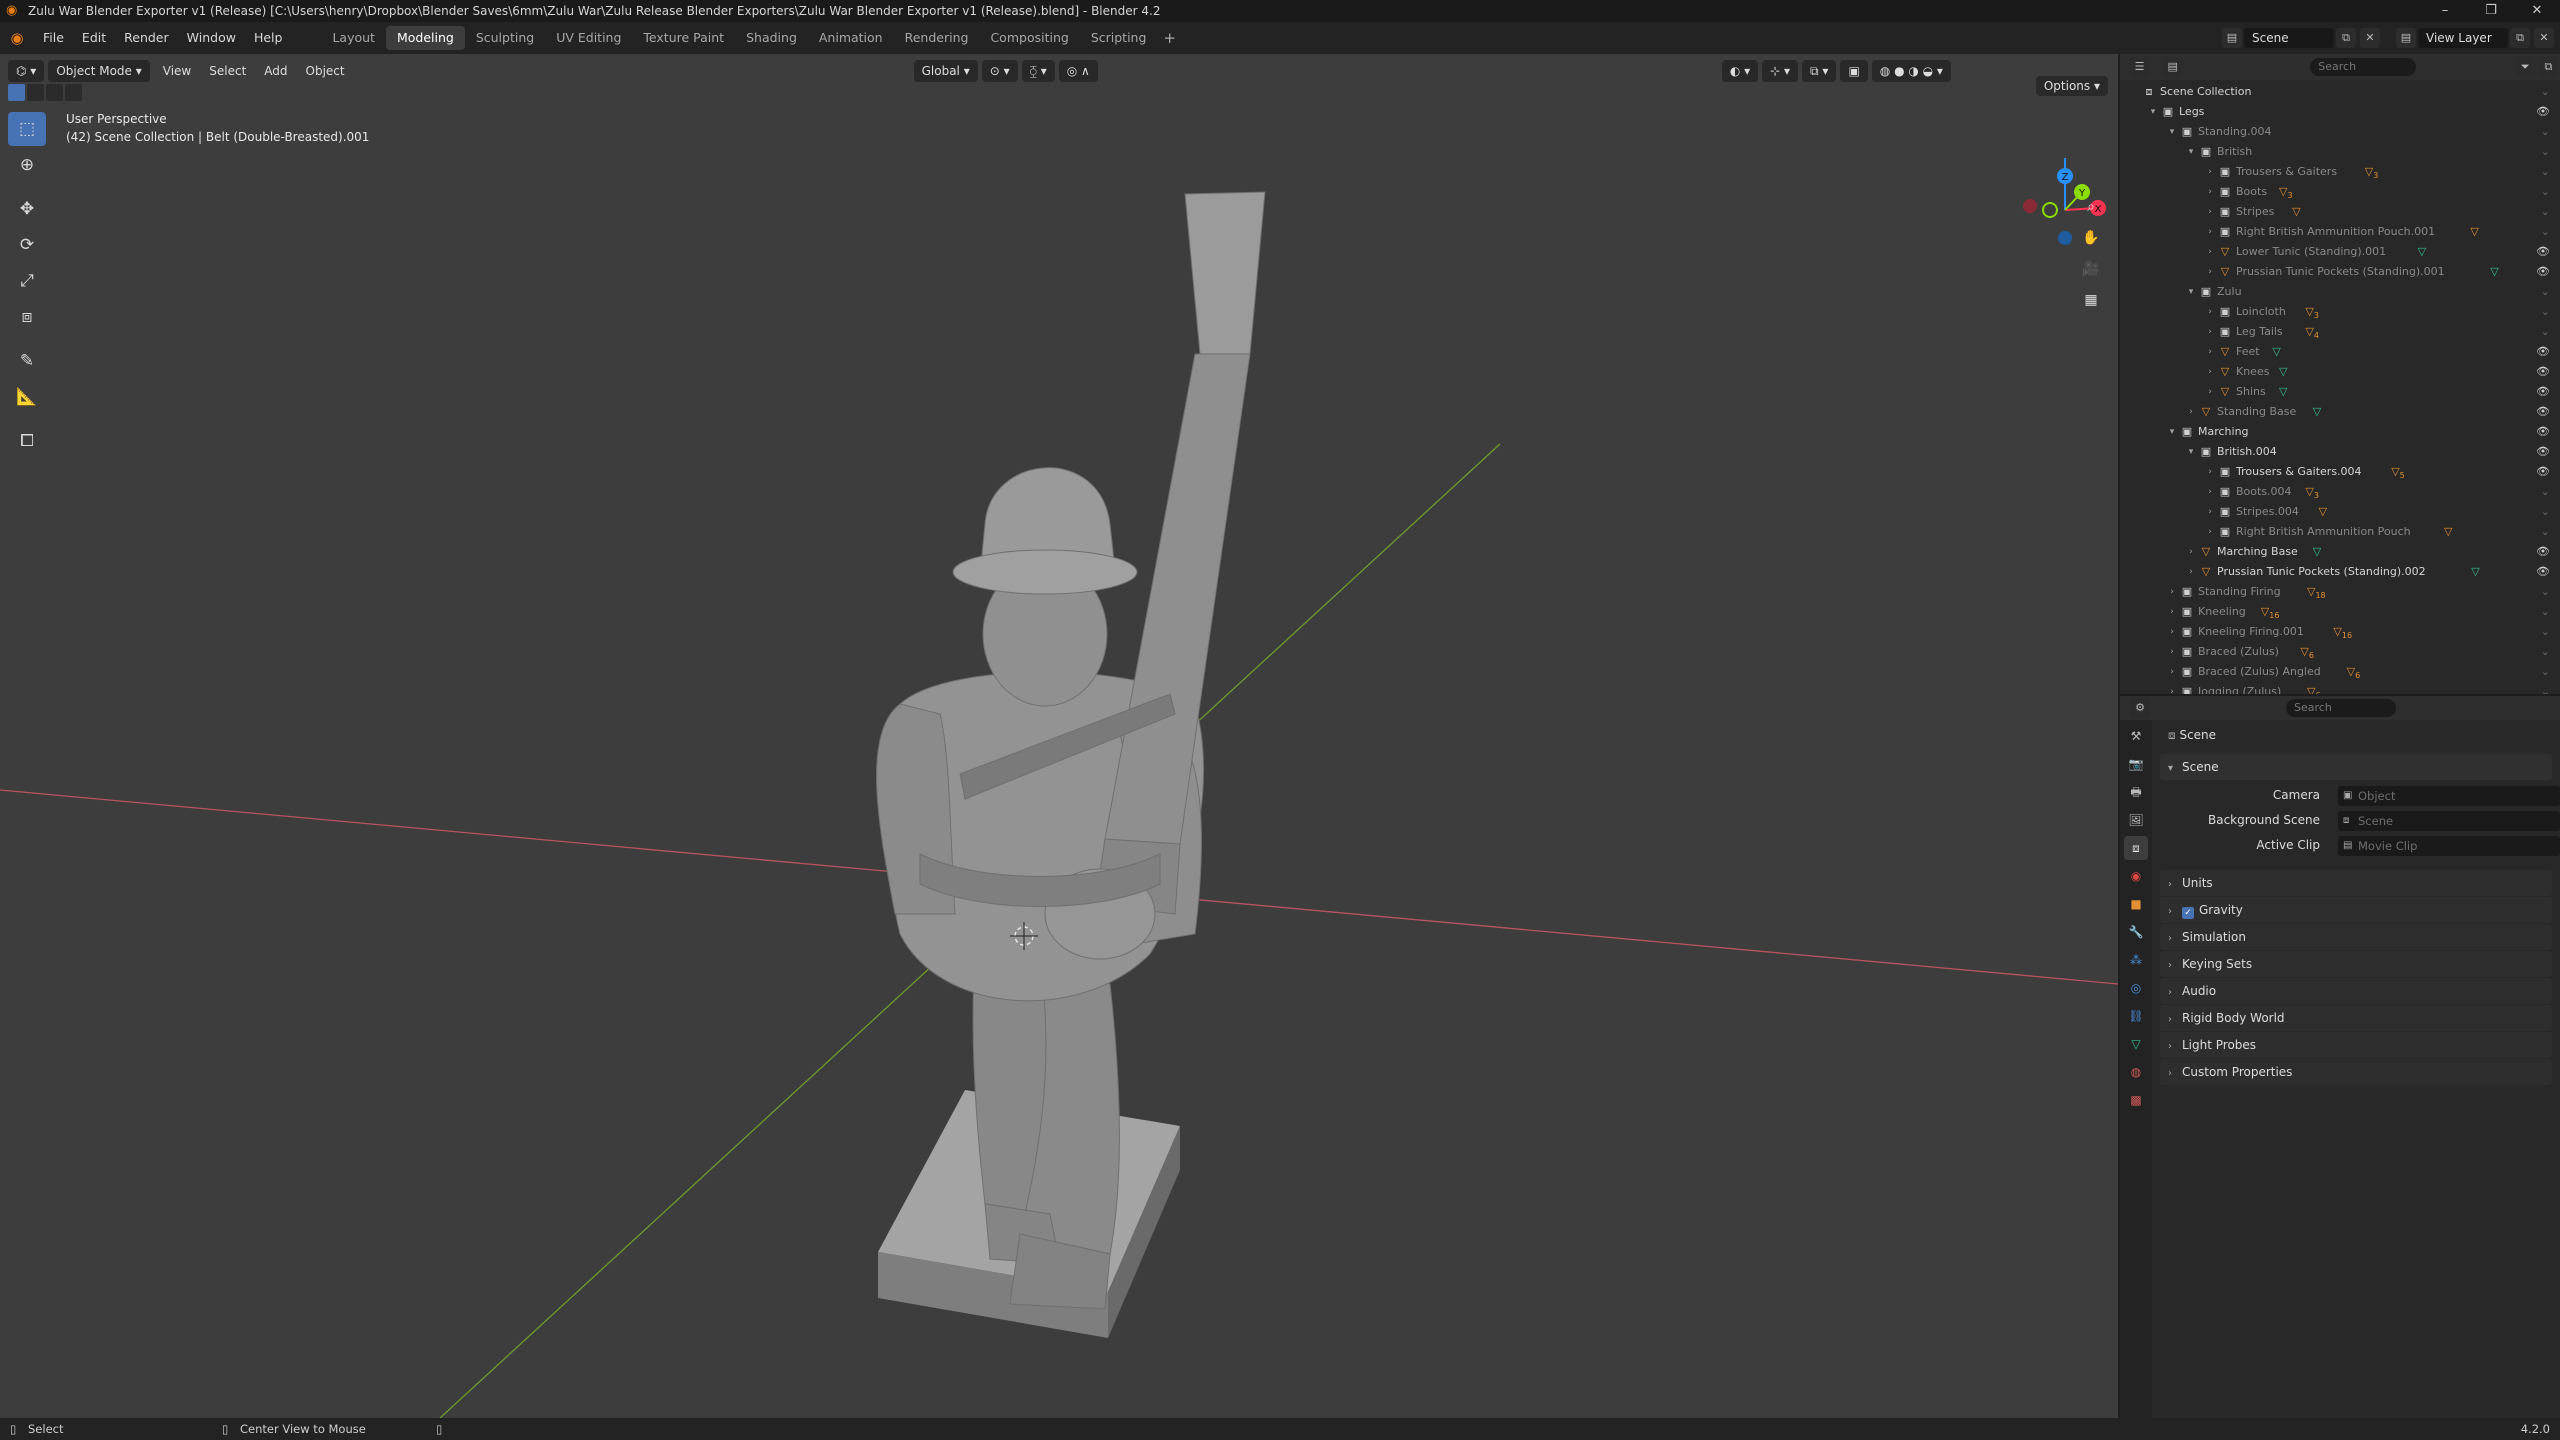 This screenshot has height=1440, width=2560. I want to click on rotate-tool-icon: ⟳, so click(27, 245).